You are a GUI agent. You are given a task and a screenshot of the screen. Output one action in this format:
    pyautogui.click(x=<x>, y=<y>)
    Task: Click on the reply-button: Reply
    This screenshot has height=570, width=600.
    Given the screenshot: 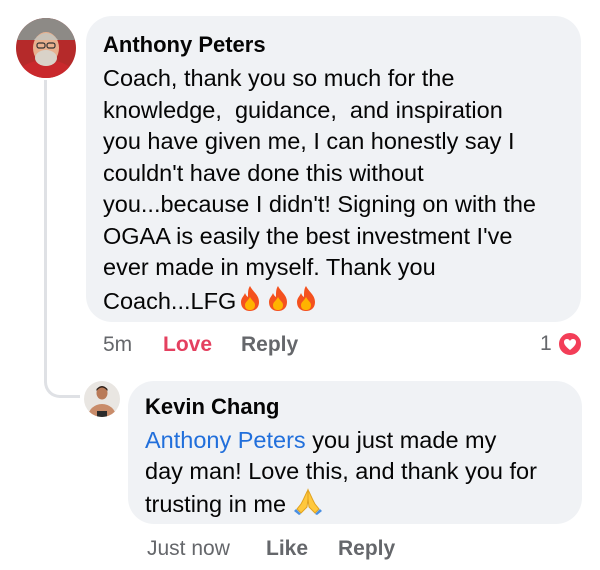 What is the action you would take?
    pyautogui.click(x=366, y=549)
    